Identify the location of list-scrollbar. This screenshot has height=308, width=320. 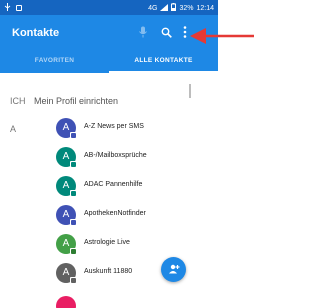
(190, 91).